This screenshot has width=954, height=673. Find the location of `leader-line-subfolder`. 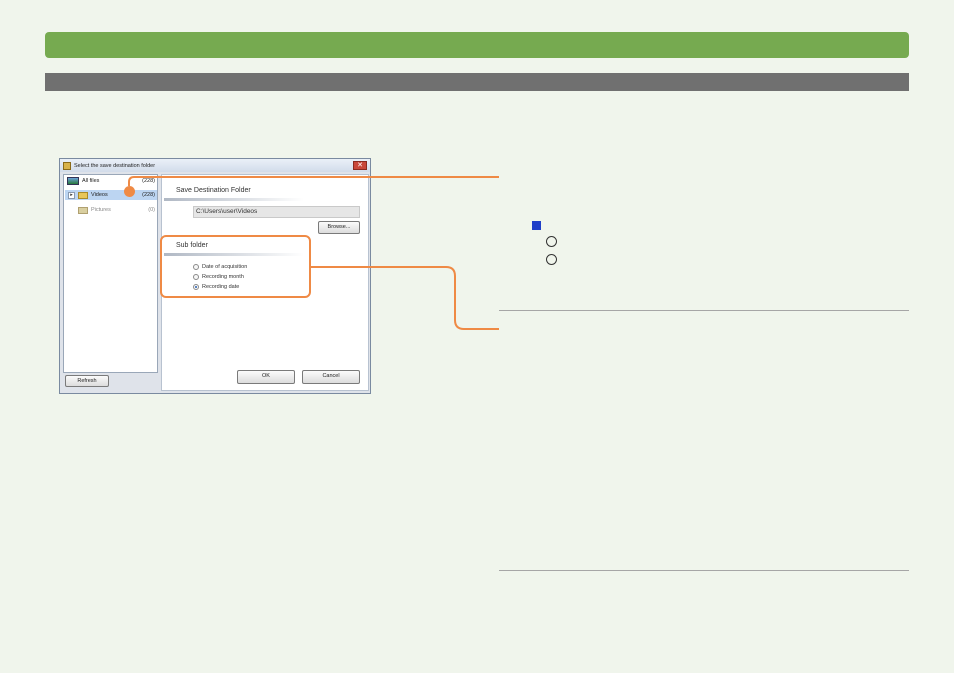

leader-line-subfolder is located at coordinates (405, 298).